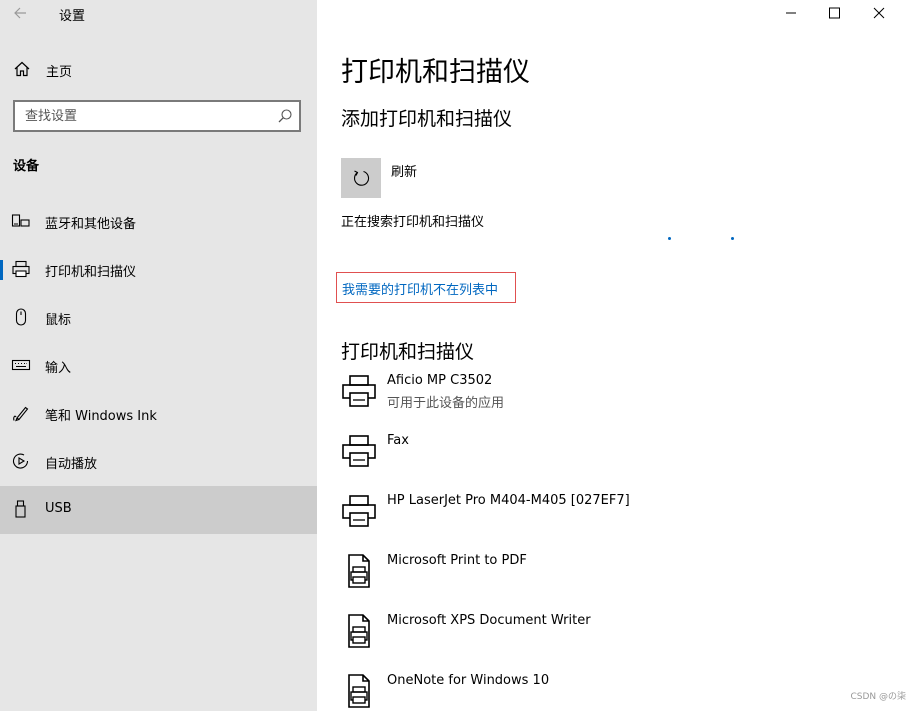 This screenshot has height=711, width=921. What do you see at coordinates (158, 15) in the screenshot?
I see `title-bar: 设置` at bounding box center [158, 15].